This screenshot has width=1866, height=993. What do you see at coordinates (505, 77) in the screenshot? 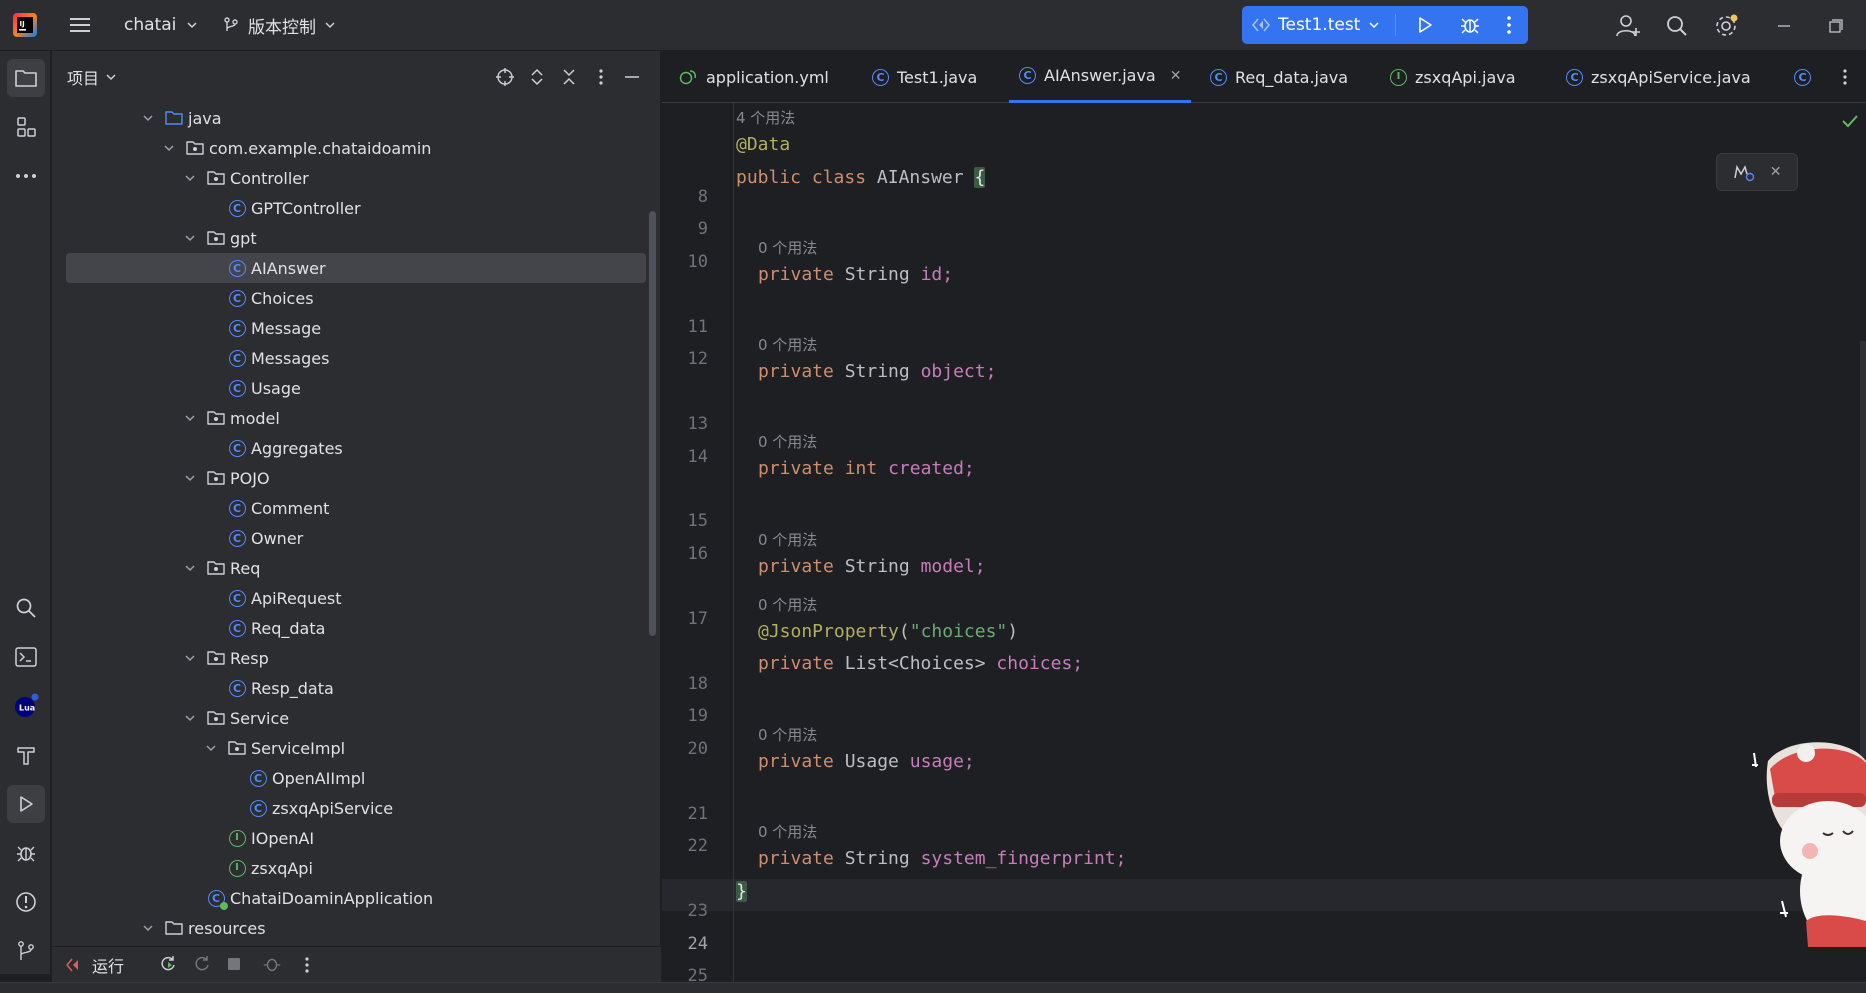
I see `locate-file-button` at bounding box center [505, 77].